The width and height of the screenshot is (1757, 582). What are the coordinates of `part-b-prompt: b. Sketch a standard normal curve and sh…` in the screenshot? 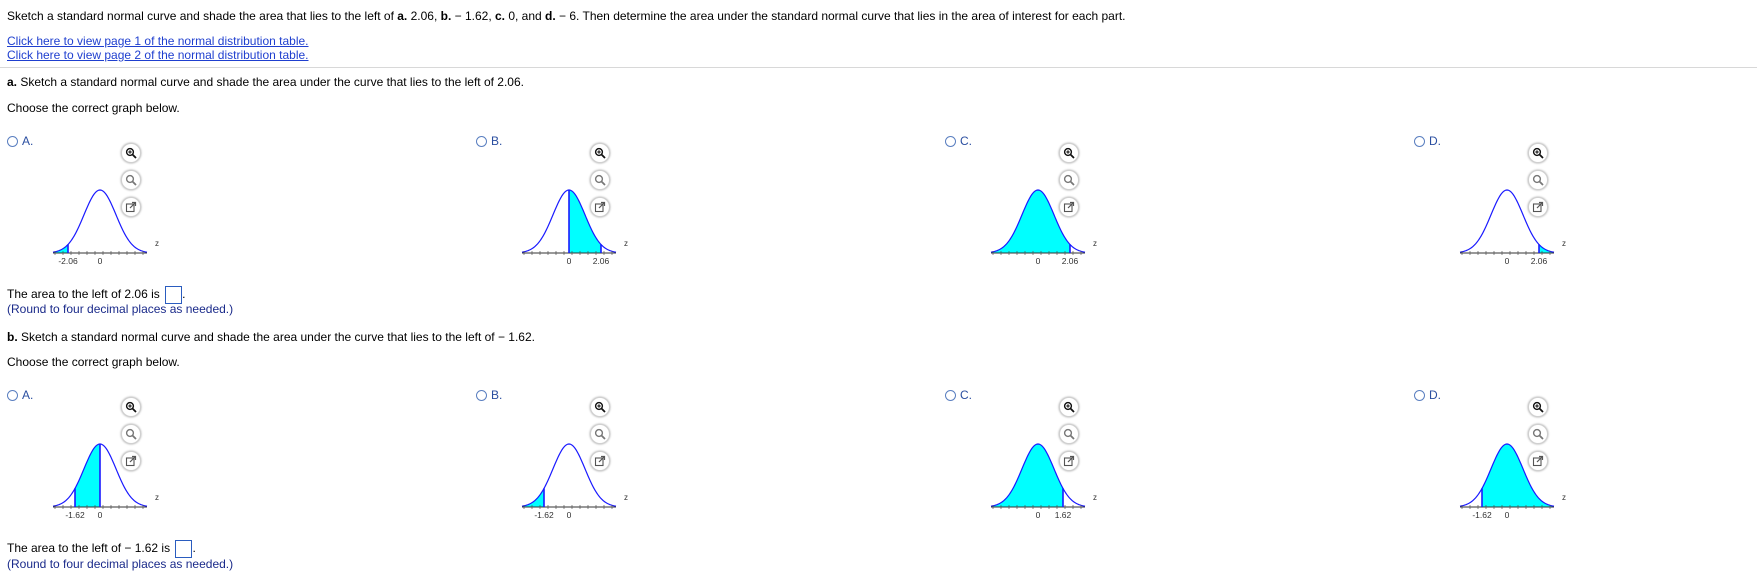 It's located at (271, 337).